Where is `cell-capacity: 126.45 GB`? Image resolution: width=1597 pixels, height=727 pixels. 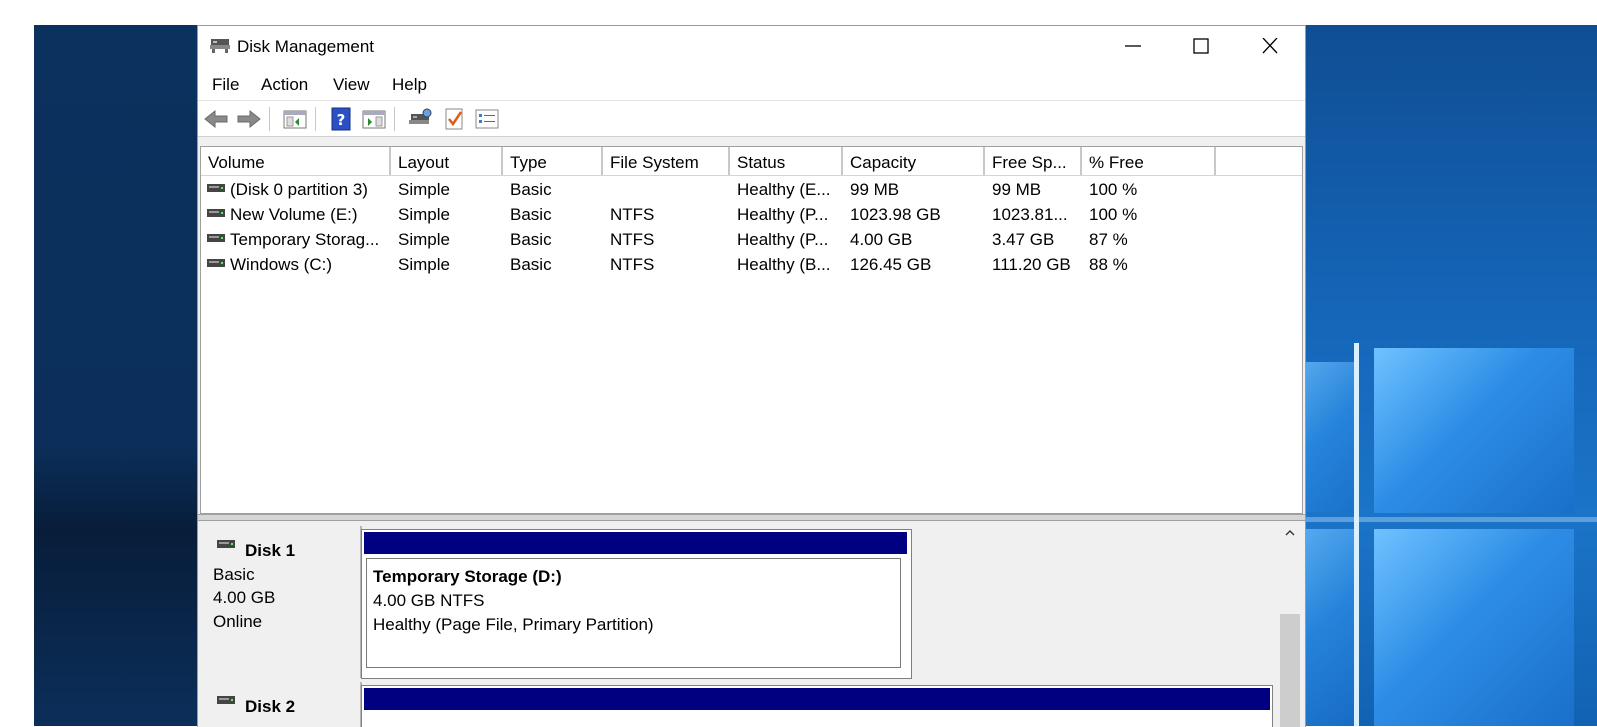
cell-capacity: 126.45 GB is located at coordinates (891, 264).